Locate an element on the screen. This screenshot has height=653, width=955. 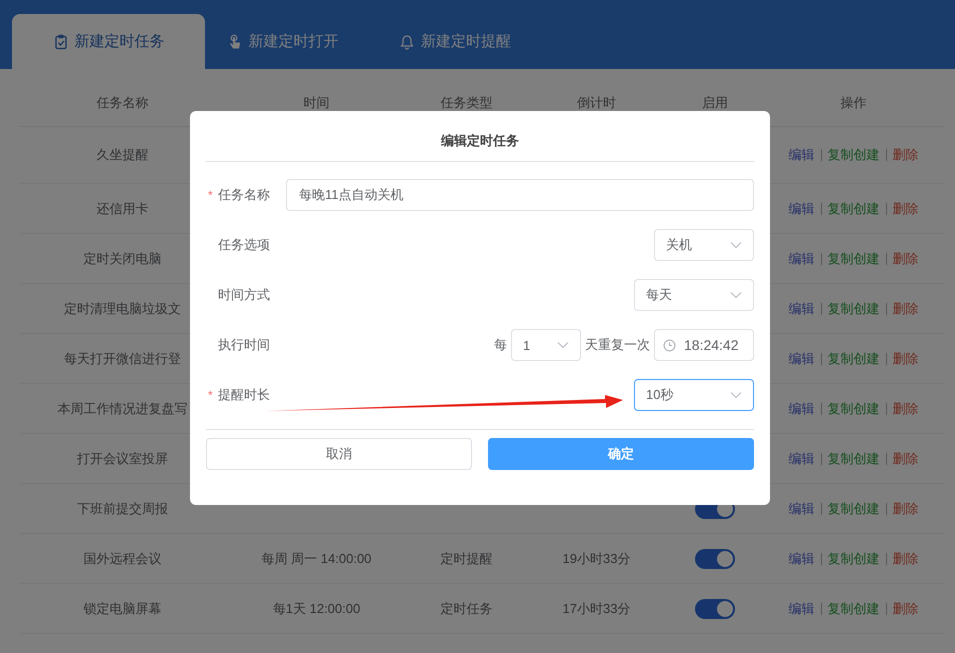
tab: 新建定时提醒 is located at coordinates (455, 41).